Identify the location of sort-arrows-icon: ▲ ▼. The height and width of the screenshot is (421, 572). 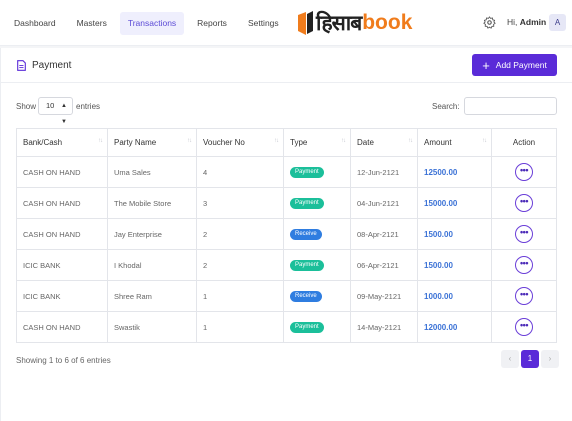
(64, 114).